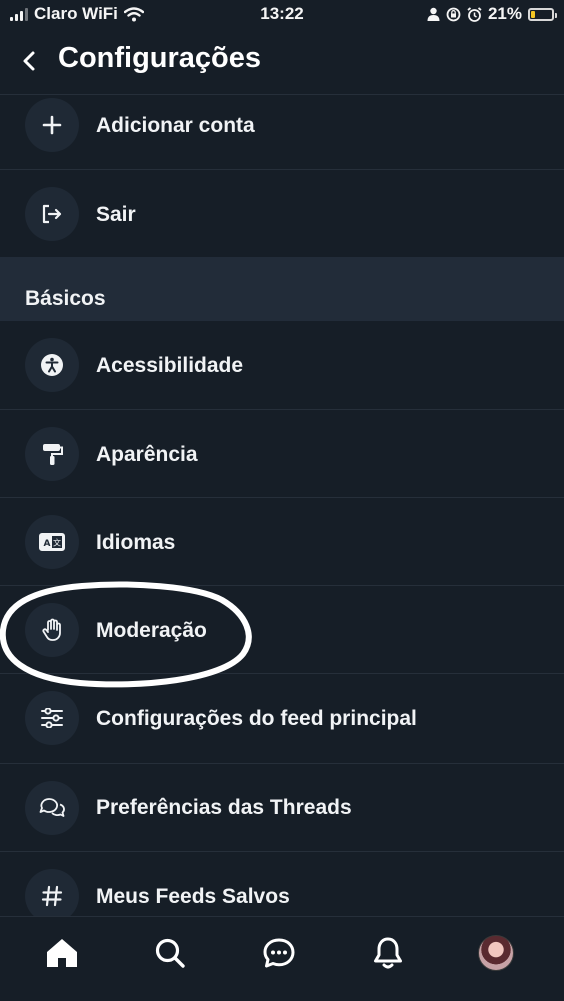 The height and width of the screenshot is (1001, 564). Describe the element at coordinates (47, 544) in the screenshot. I see `svg-text: A` at that location.